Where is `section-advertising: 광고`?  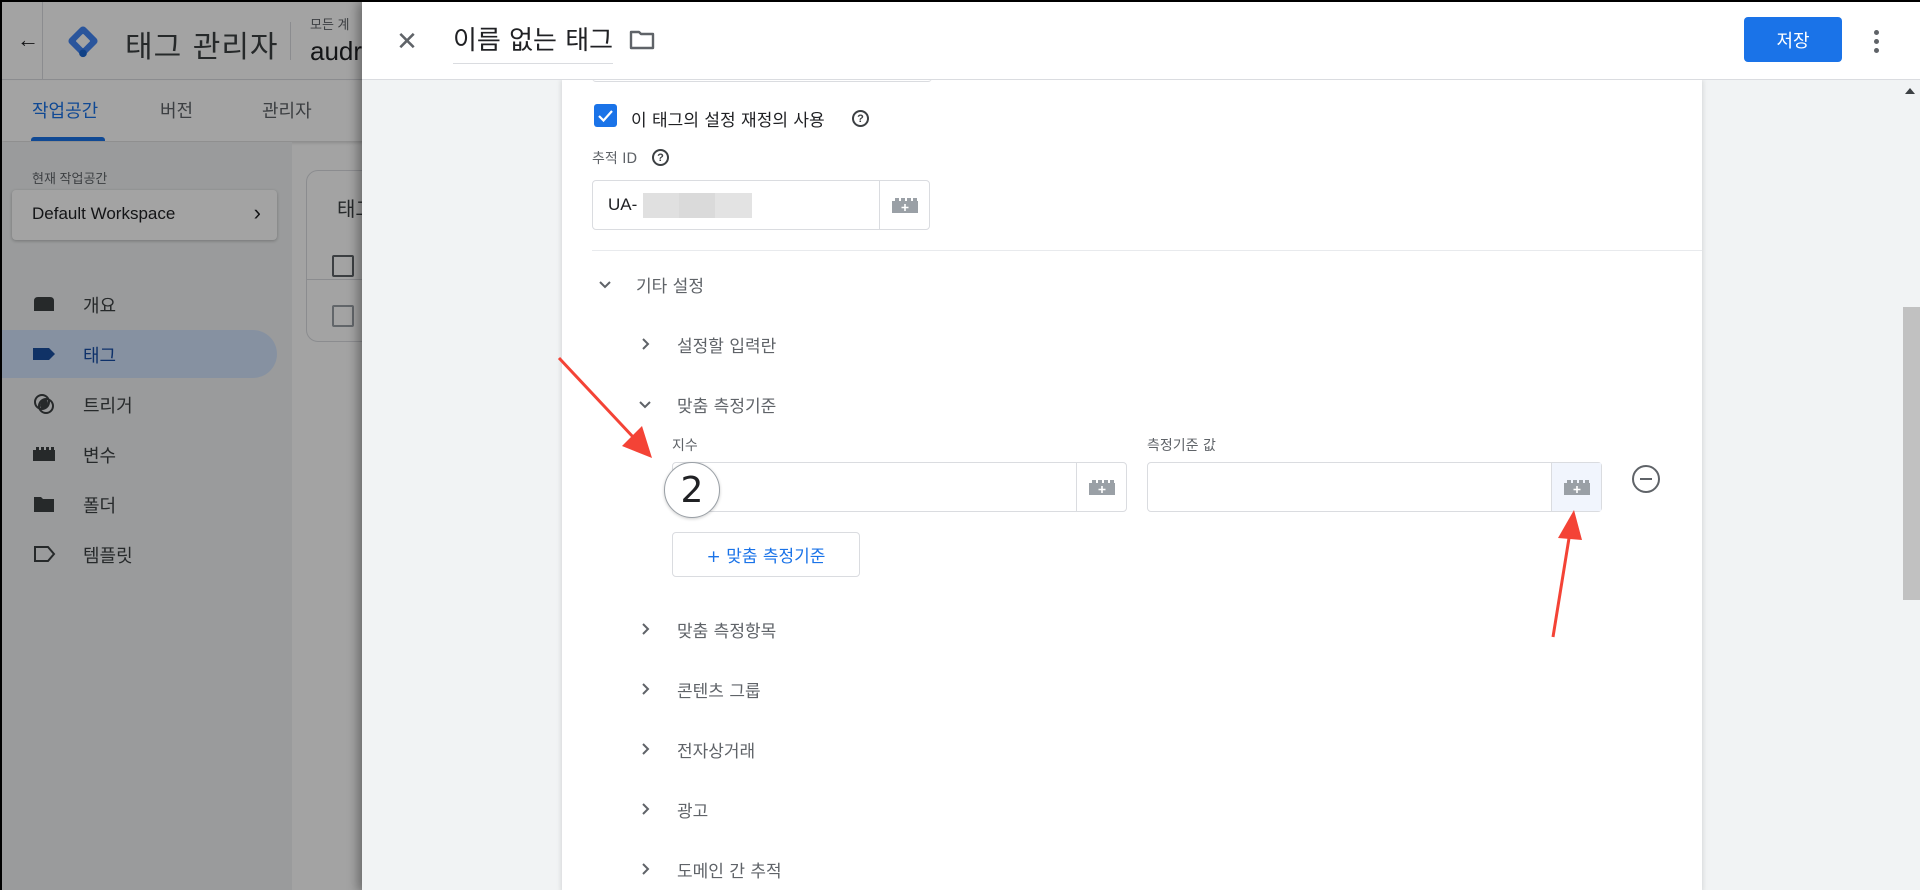
section-advertising: 광고 is located at coordinates (673, 809).